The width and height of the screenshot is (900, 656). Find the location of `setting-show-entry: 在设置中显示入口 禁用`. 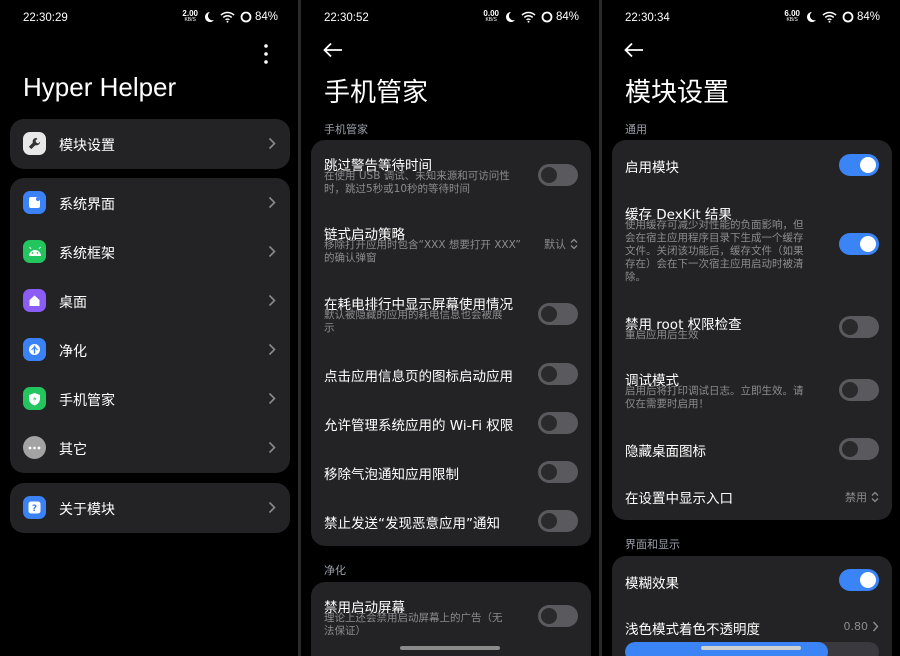

setting-show-entry: 在设置中显示入口 禁用 is located at coordinates (752, 496).